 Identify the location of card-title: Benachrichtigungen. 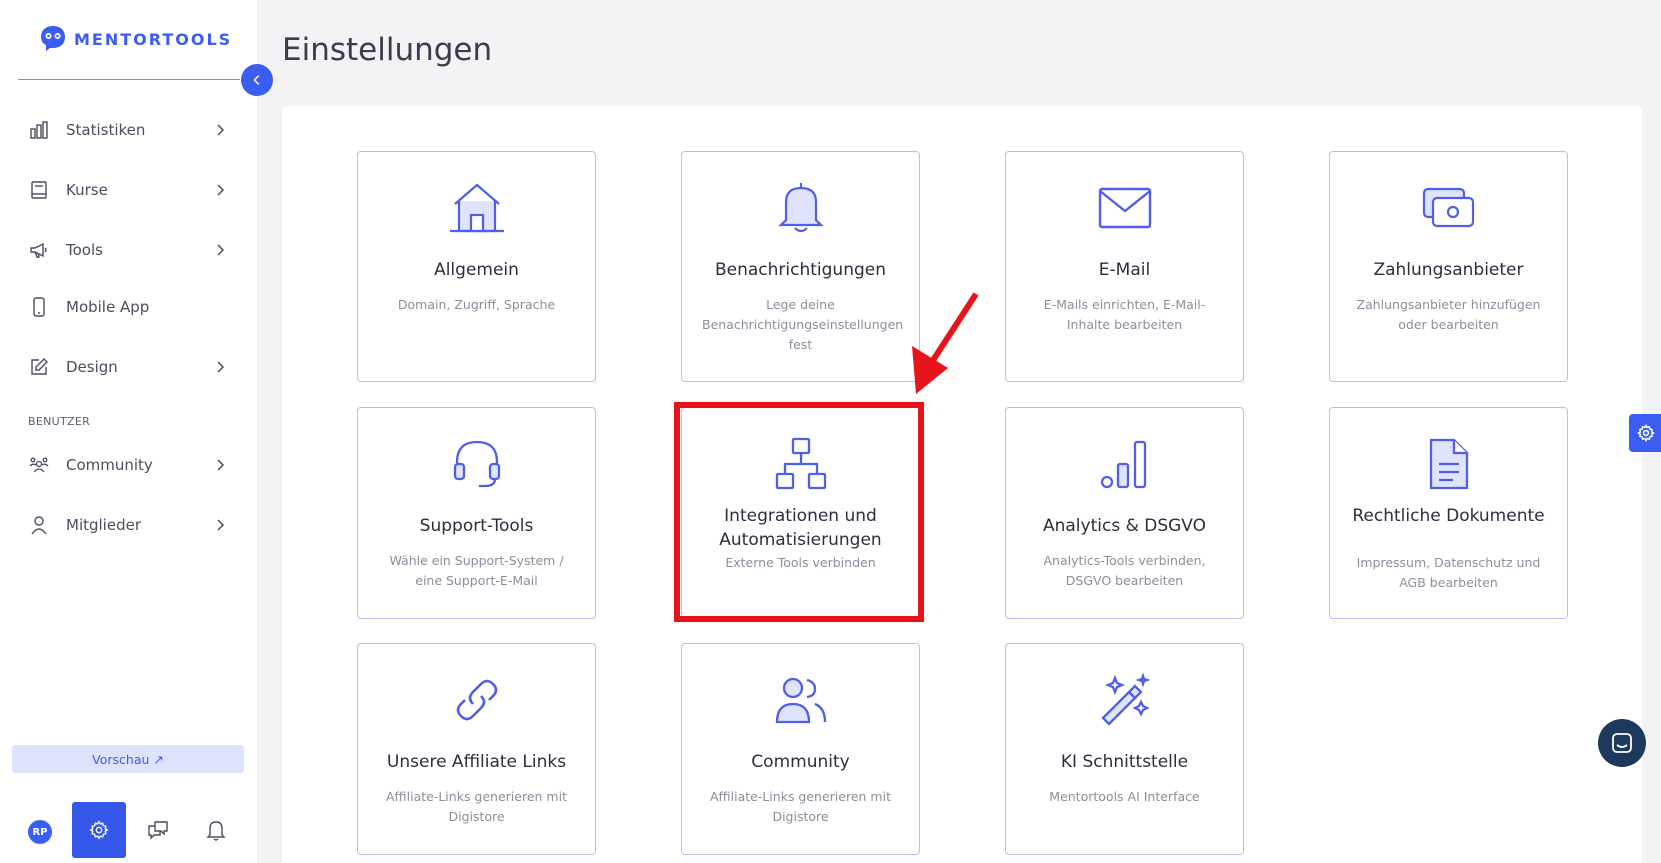
(800, 270).